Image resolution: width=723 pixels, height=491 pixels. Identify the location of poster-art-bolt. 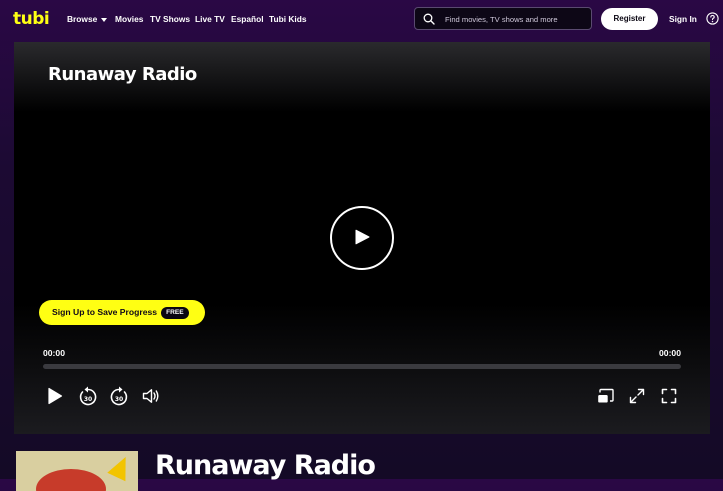
(121, 467).